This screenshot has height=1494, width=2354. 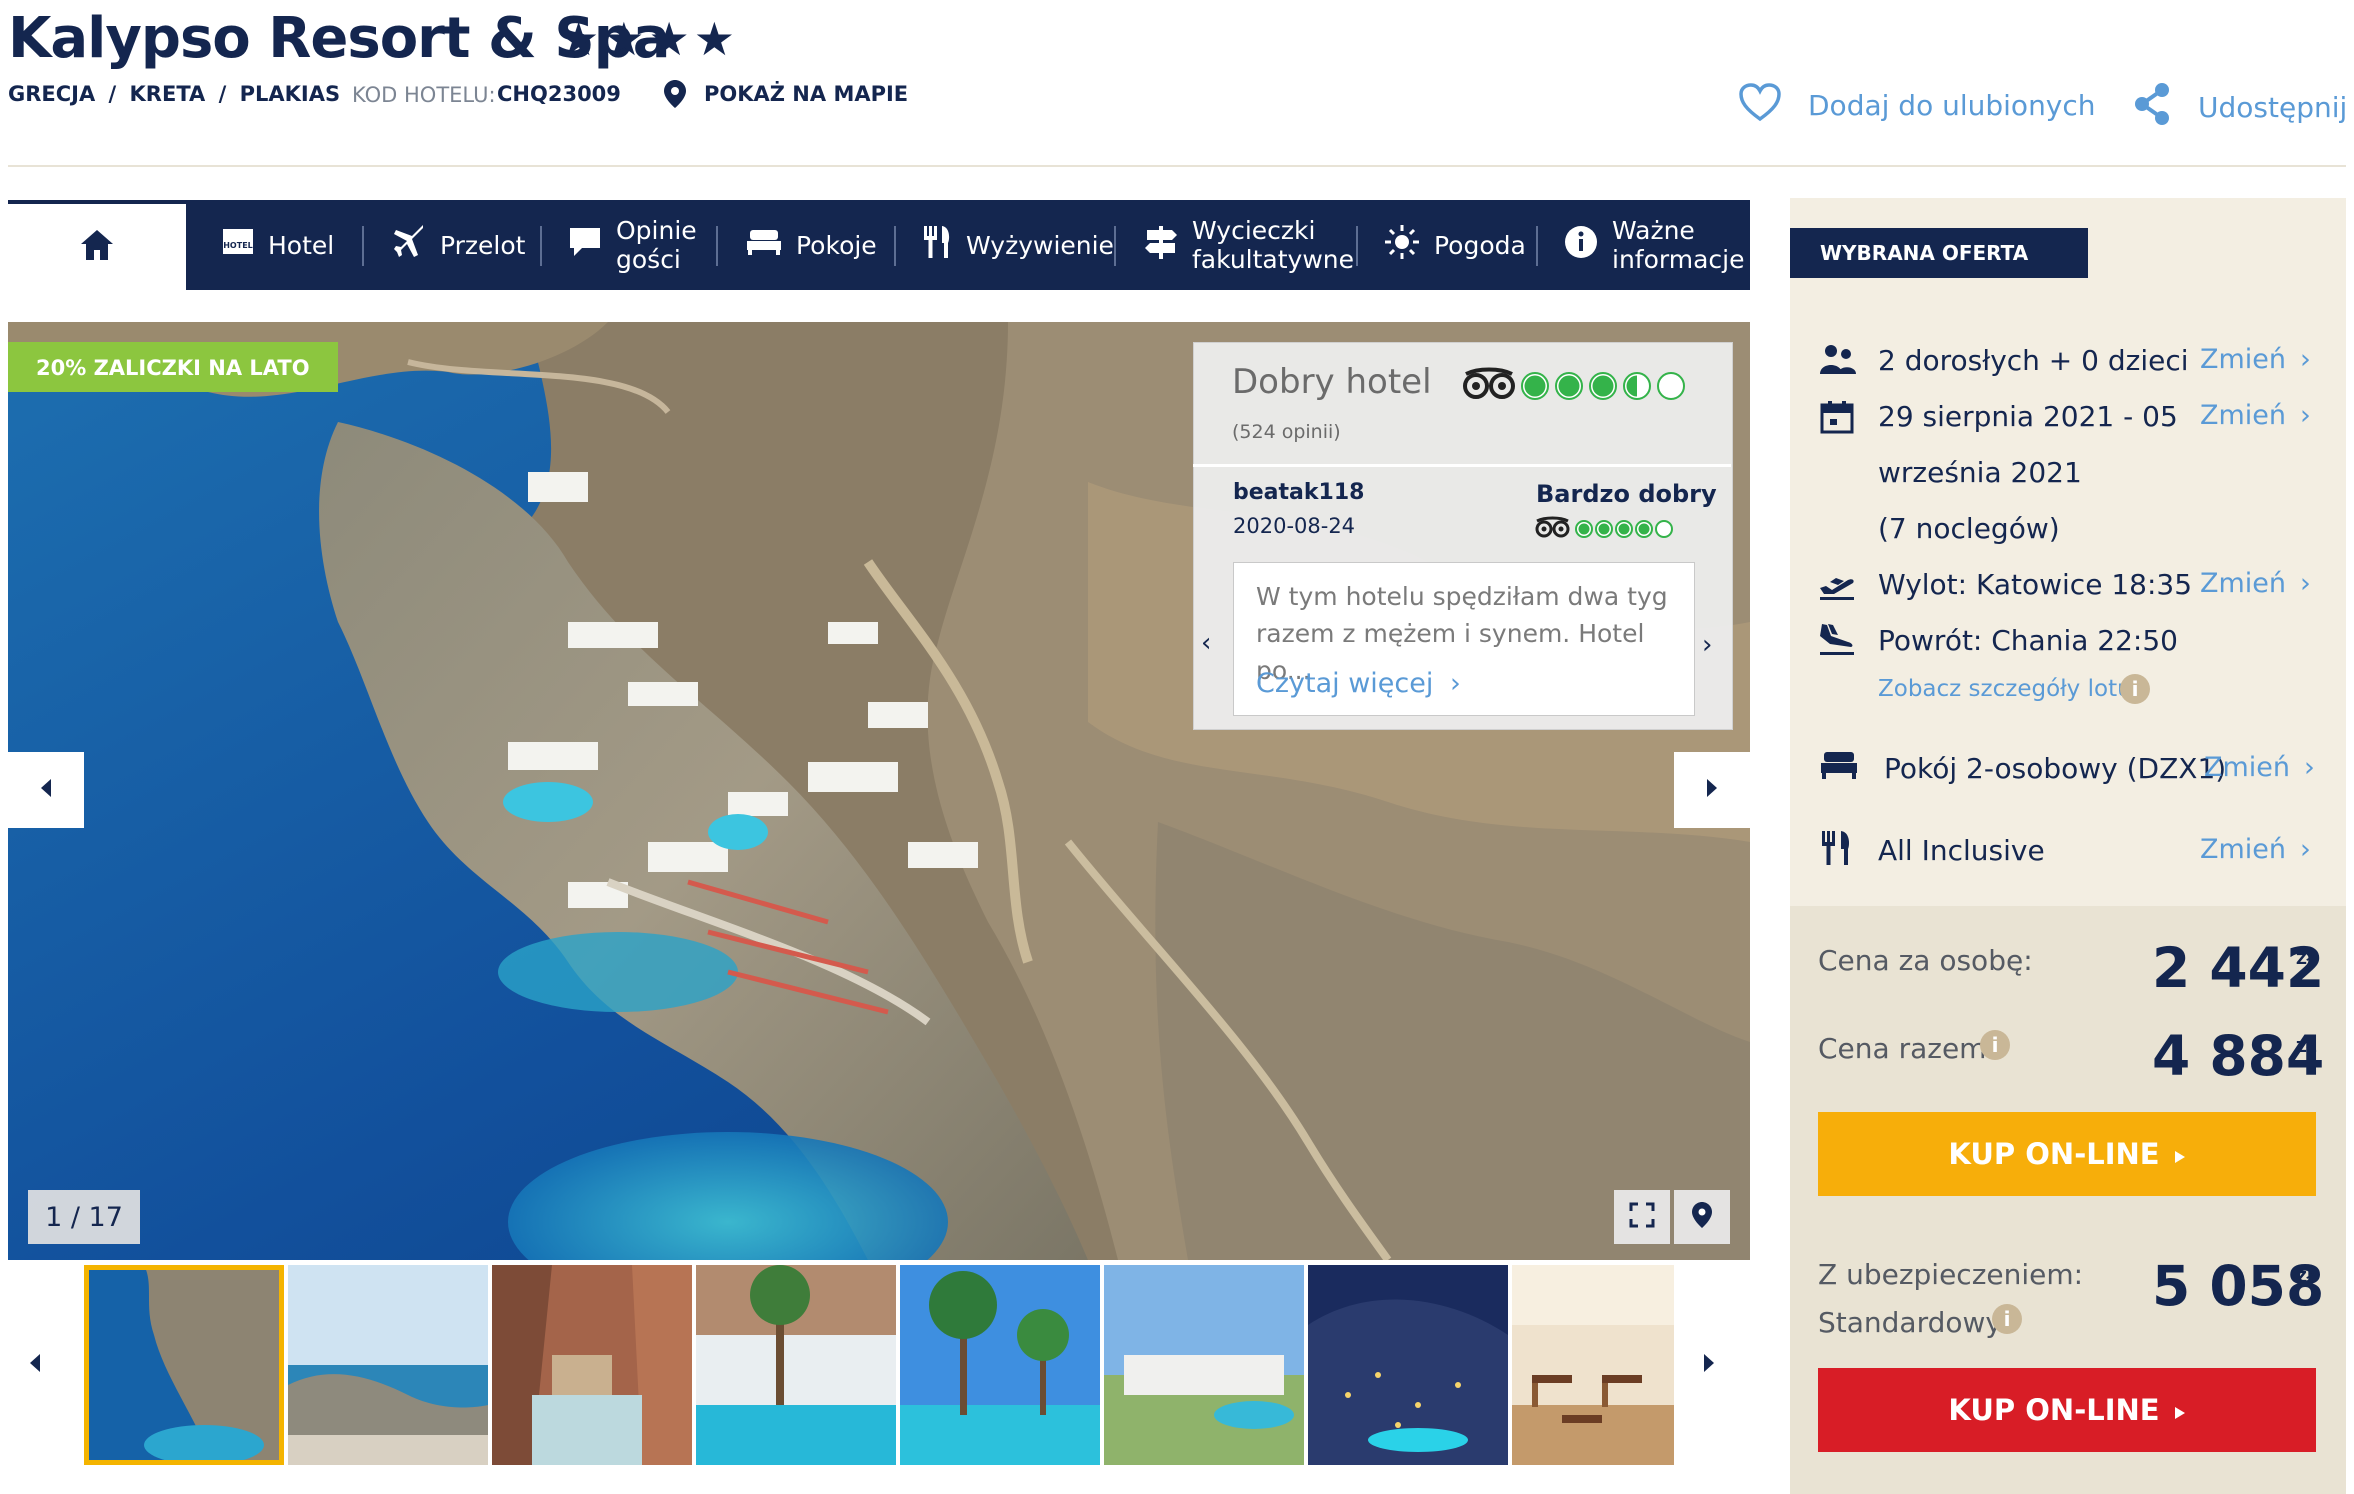 I want to click on nav-tab-label: Wycieczki fakultatywne, so click(x=1273, y=245).